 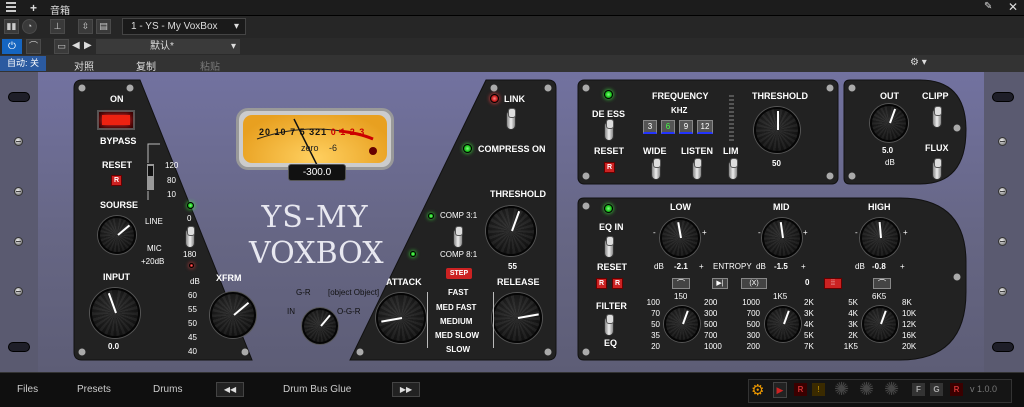 I want to click on play-icon: ▶|, so click(x=720, y=283).